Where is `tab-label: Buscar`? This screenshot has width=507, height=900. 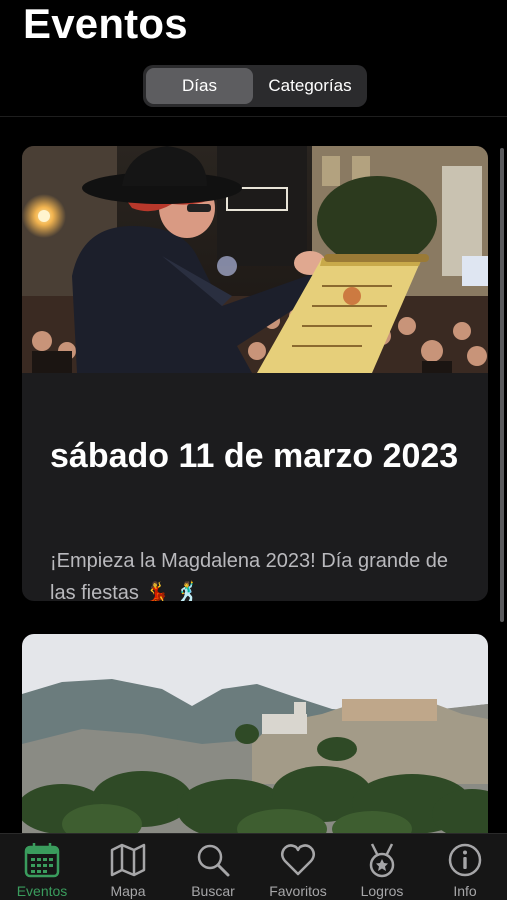
tab-label: Buscar is located at coordinates (213, 891).